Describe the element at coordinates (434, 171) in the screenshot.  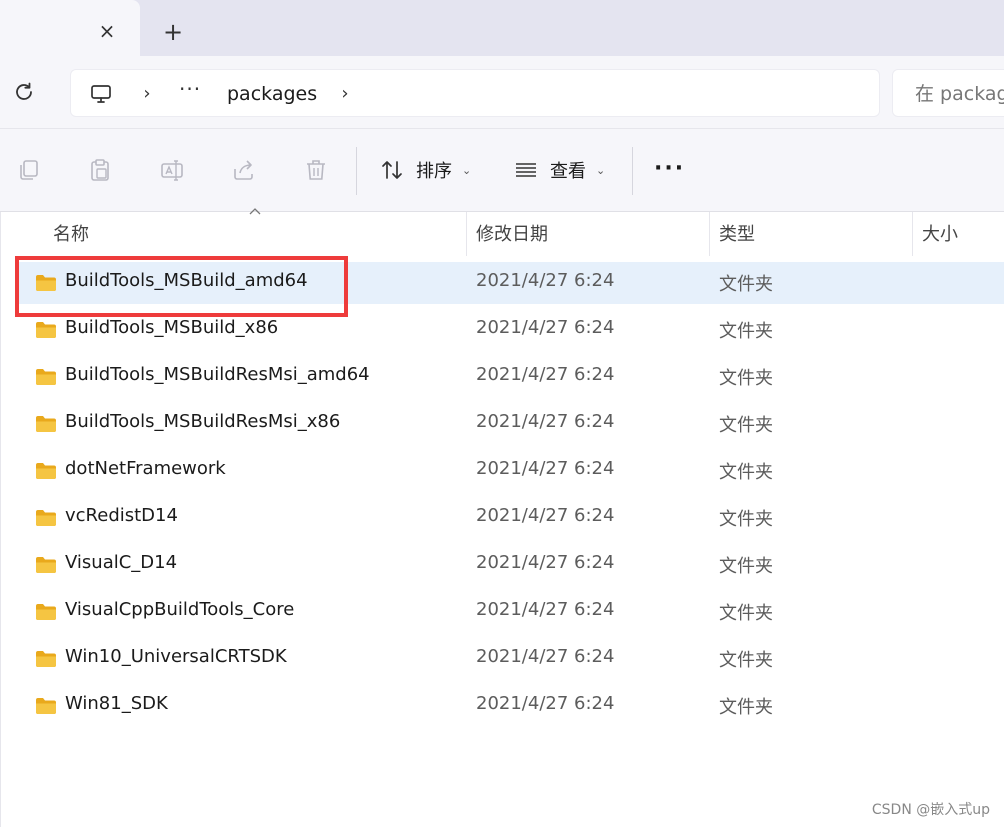
I see `sort-label: 排序` at that location.